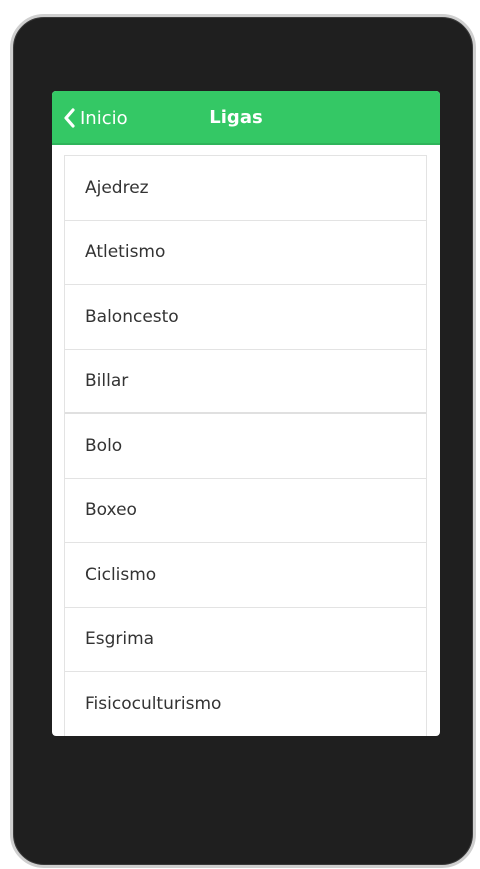  I want to click on list-item-label: Ciclismo, so click(121, 574).